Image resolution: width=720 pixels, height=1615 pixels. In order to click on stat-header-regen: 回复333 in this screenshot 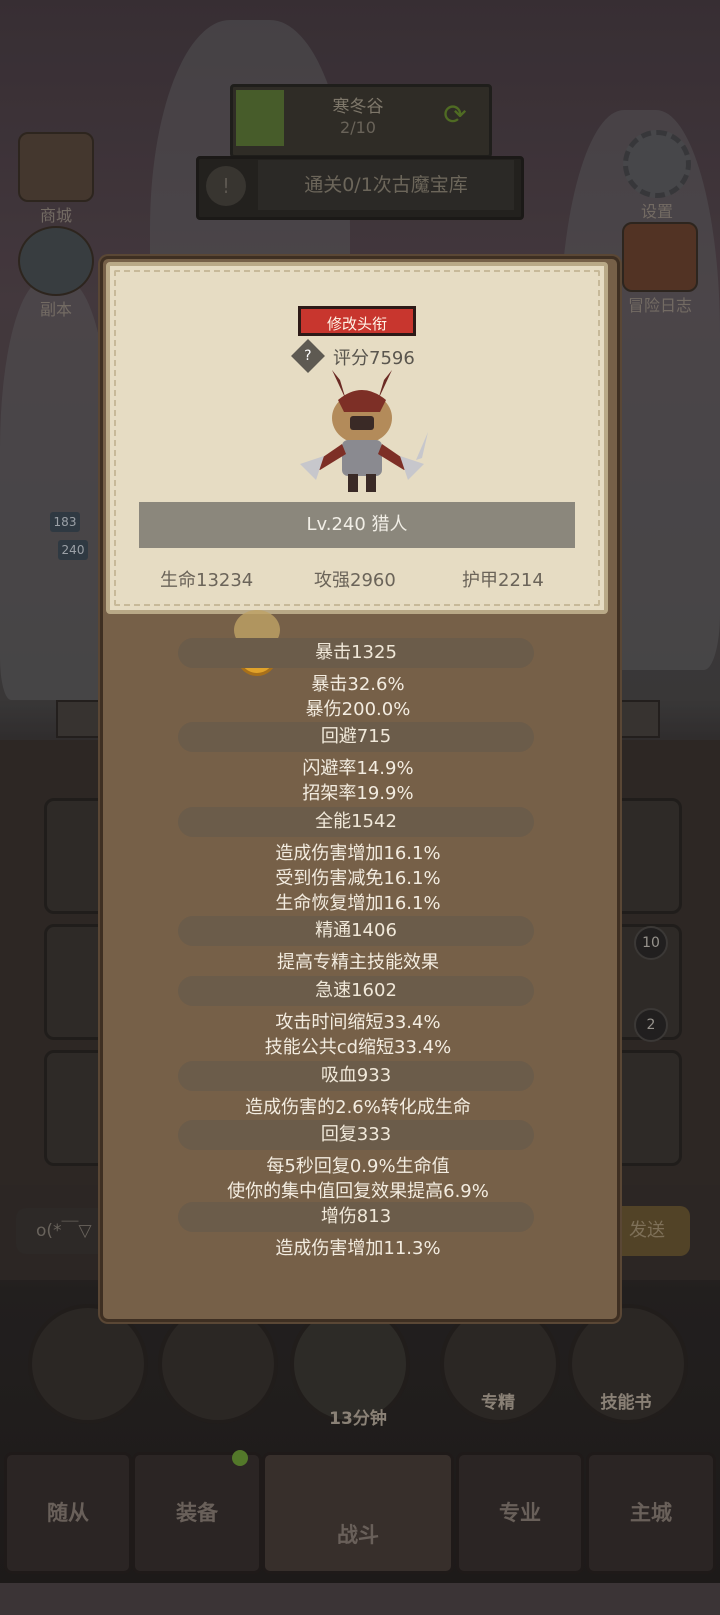, I will do `click(356, 1135)`.